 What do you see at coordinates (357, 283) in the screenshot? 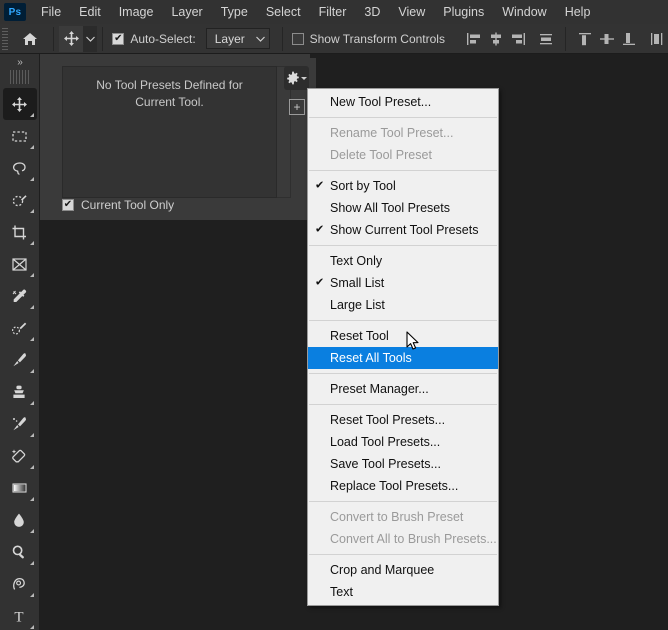
I see `menu-item-label: Small List` at bounding box center [357, 283].